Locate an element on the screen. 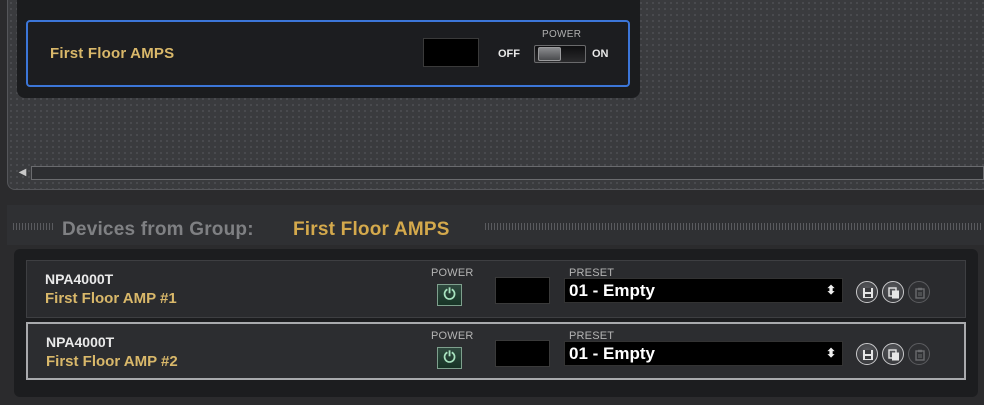 The height and width of the screenshot is (405, 984). group-card-first-floor-amps: First Floor AMPS POWER OFF ON is located at coordinates (328, 53).